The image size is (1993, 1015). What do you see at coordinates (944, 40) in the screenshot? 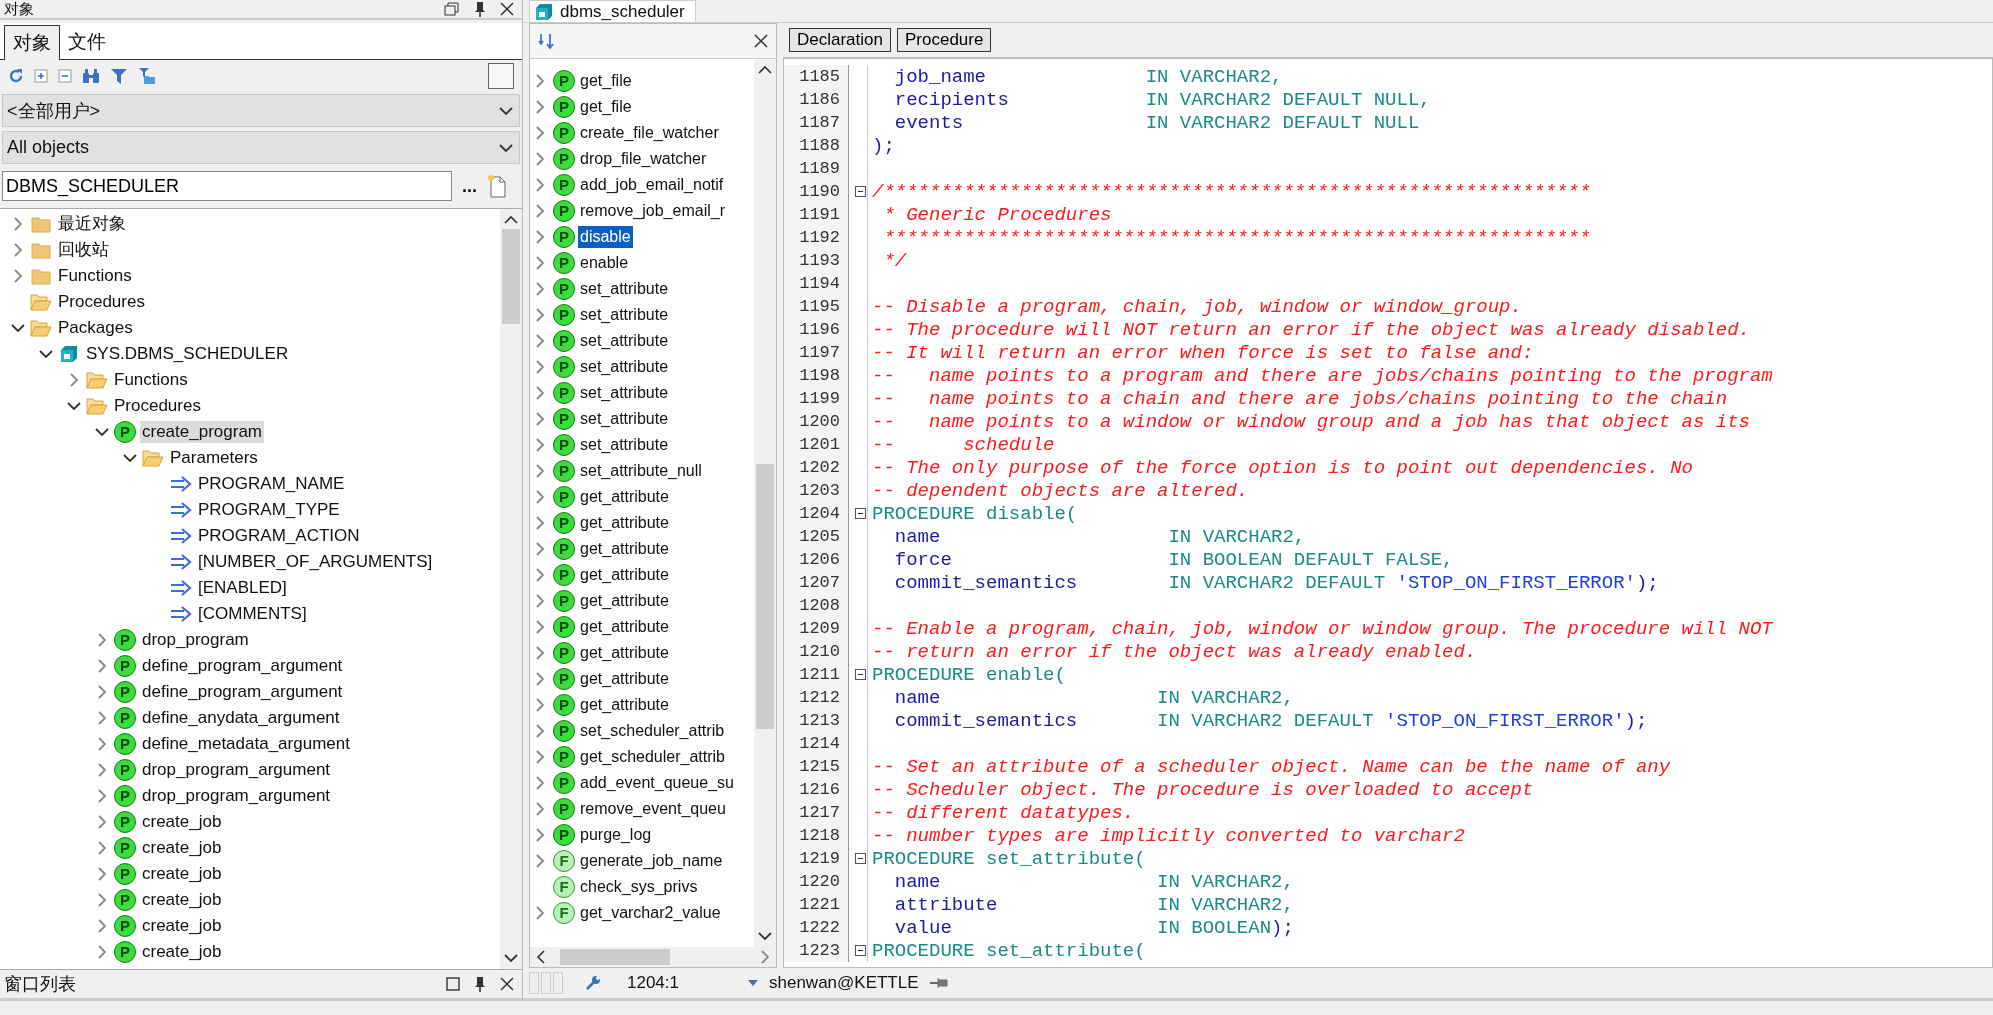
I see `view-button: Procedure` at bounding box center [944, 40].